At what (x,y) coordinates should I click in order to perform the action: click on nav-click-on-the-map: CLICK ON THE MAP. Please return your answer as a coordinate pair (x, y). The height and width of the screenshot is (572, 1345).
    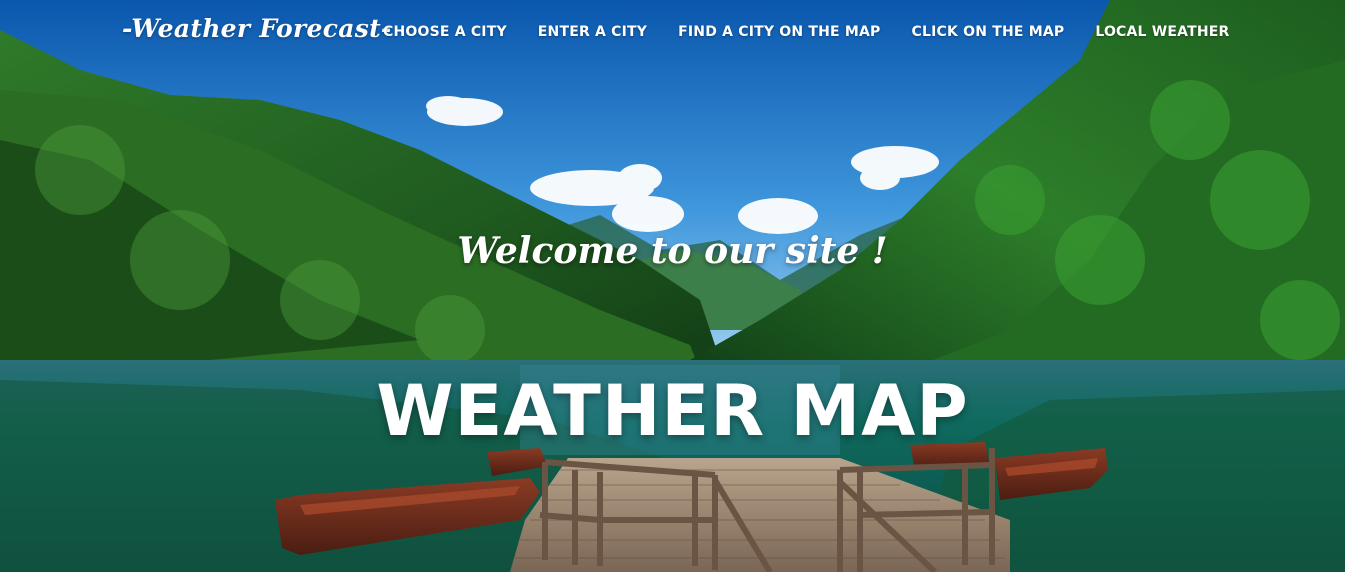
    Looking at the image, I should click on (988, 34).